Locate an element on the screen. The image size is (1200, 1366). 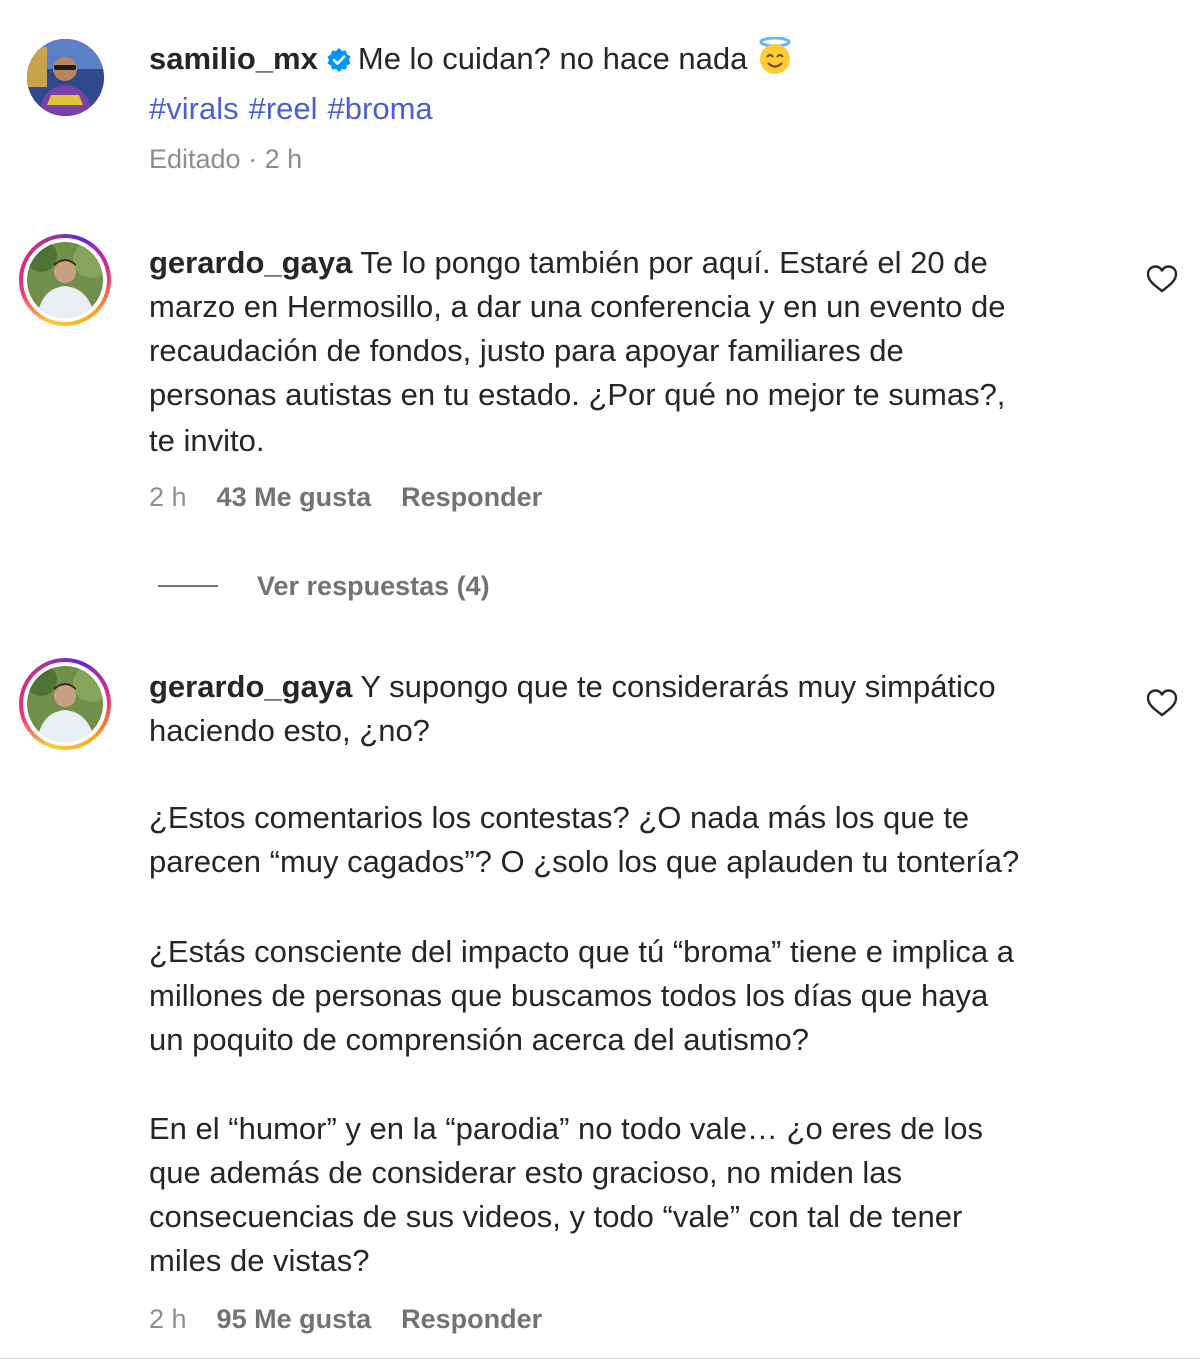
author-avatar-image is located at coordinates (65, 77).